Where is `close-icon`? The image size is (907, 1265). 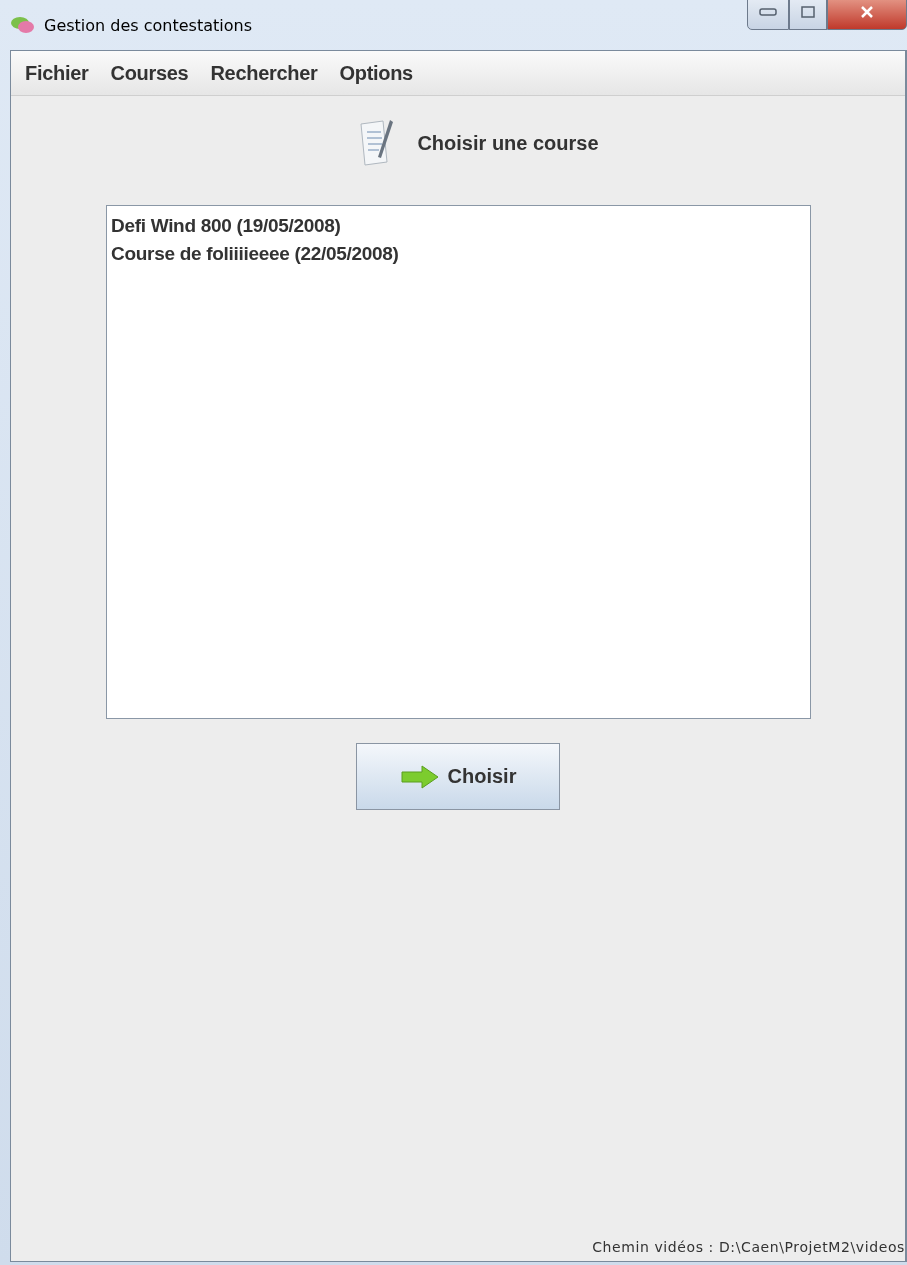
close-icon is located at coordinates (867, 12).